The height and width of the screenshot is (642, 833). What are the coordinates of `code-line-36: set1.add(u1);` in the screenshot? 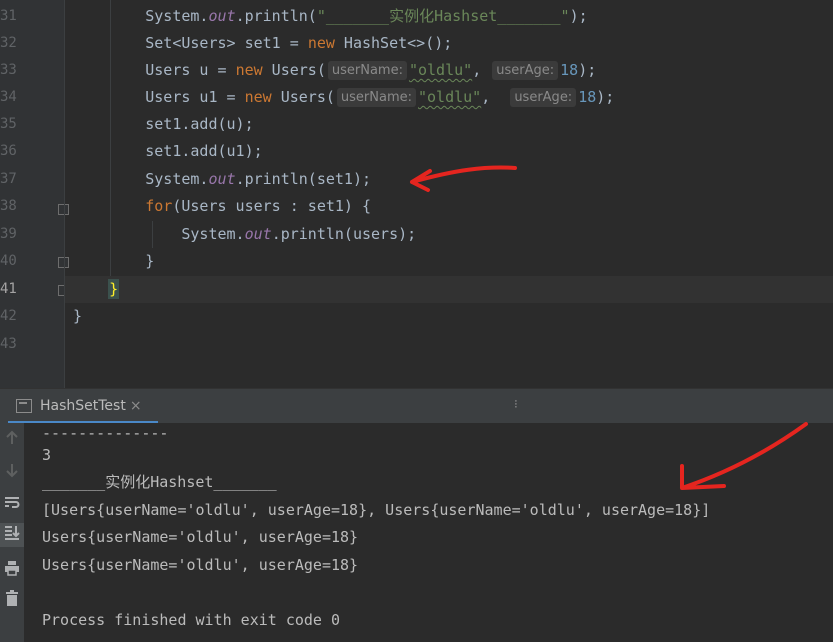 It's located at (204, 151).